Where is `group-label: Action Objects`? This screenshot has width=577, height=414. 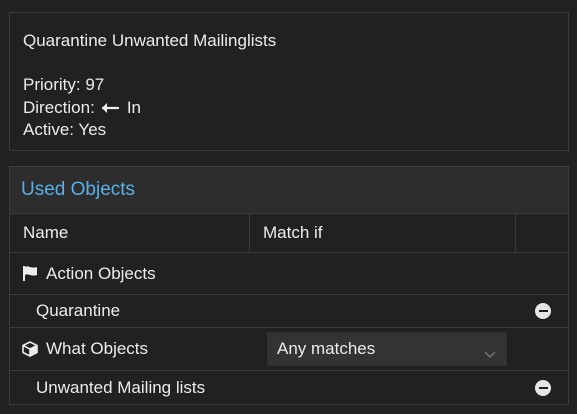
group-label: Action Objects is located at coordinates (101, 273).